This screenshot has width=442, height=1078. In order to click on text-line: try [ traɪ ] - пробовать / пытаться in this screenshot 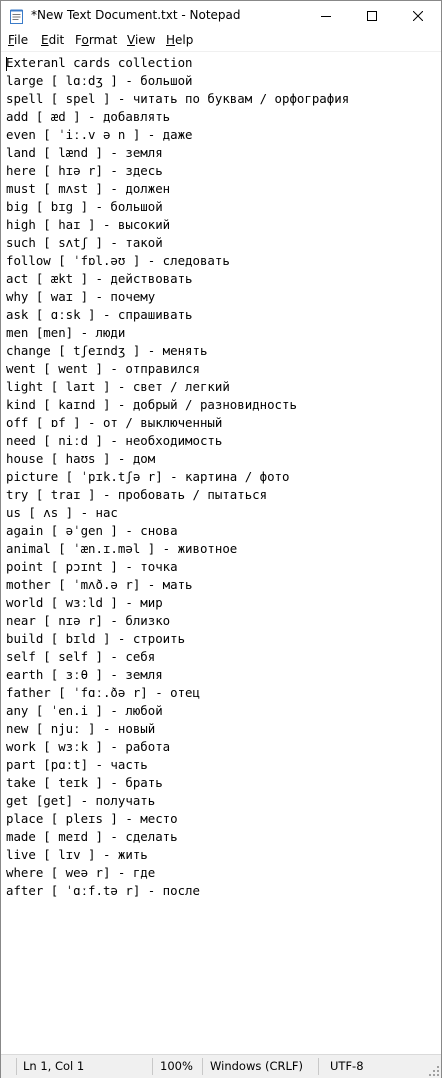, I will do `click(137, 494)`.